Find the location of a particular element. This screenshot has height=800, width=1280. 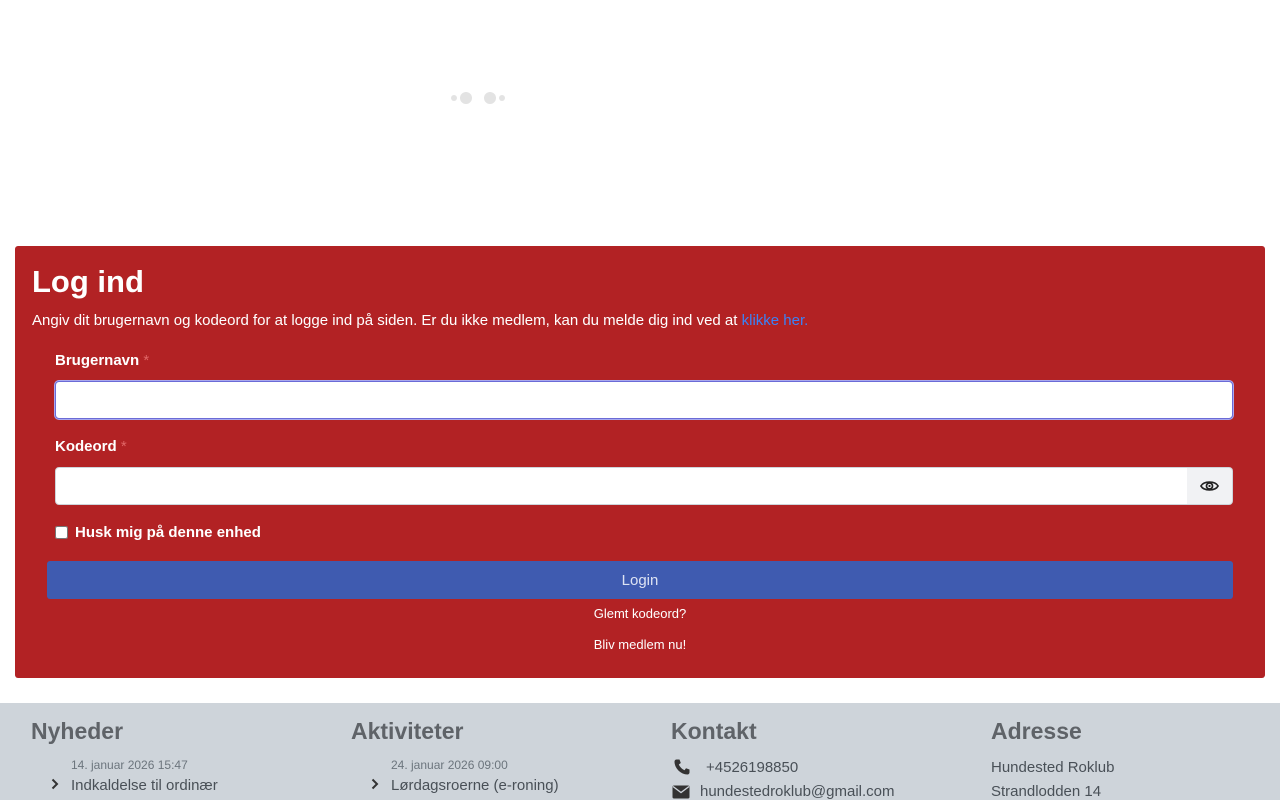

login-button: Login is located at coordinates (640, 580).